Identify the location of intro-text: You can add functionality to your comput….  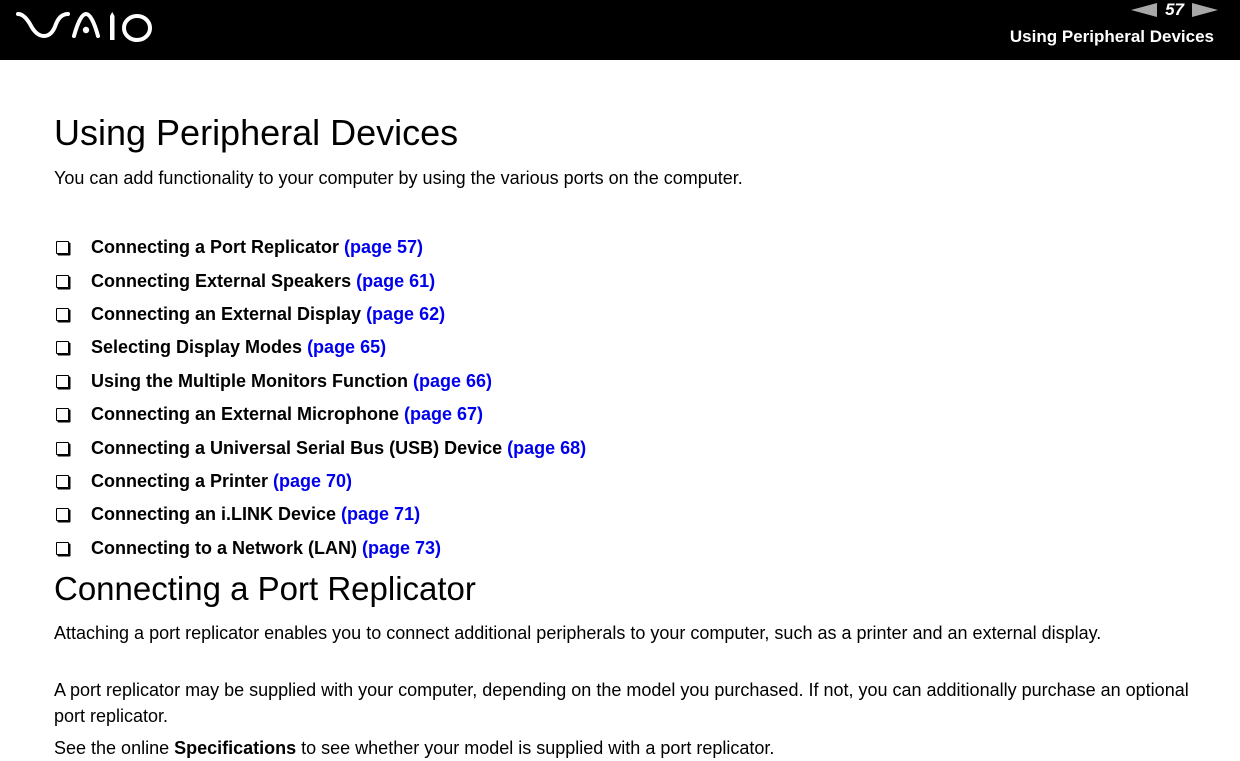
(398, 178).